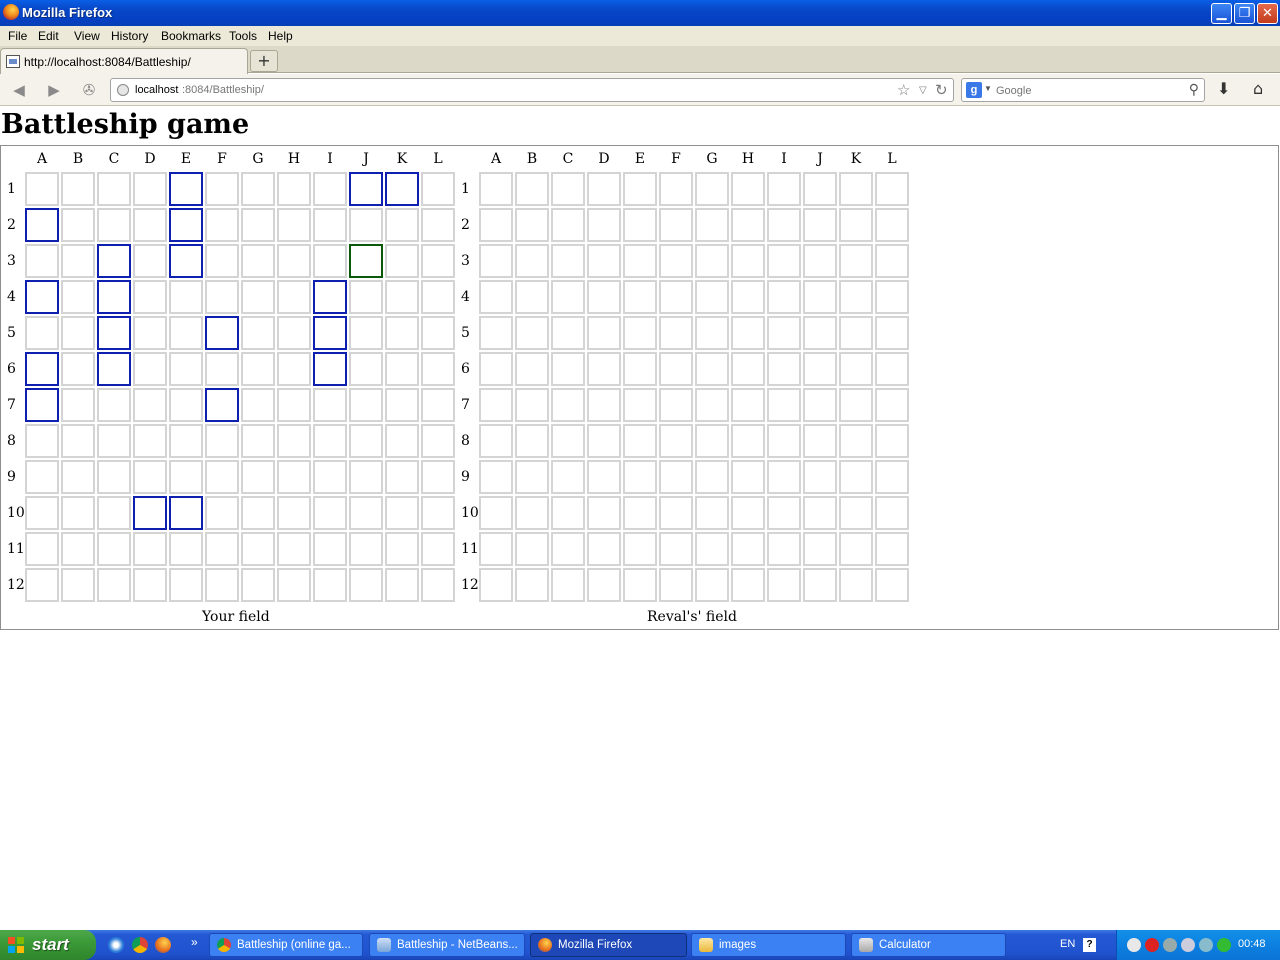 The height and width of the screenshot is (960, 1280). Describe the element at coordinates (903, 90) in the screenshot. I see `bookmark-star-icon: ☆` at that location.